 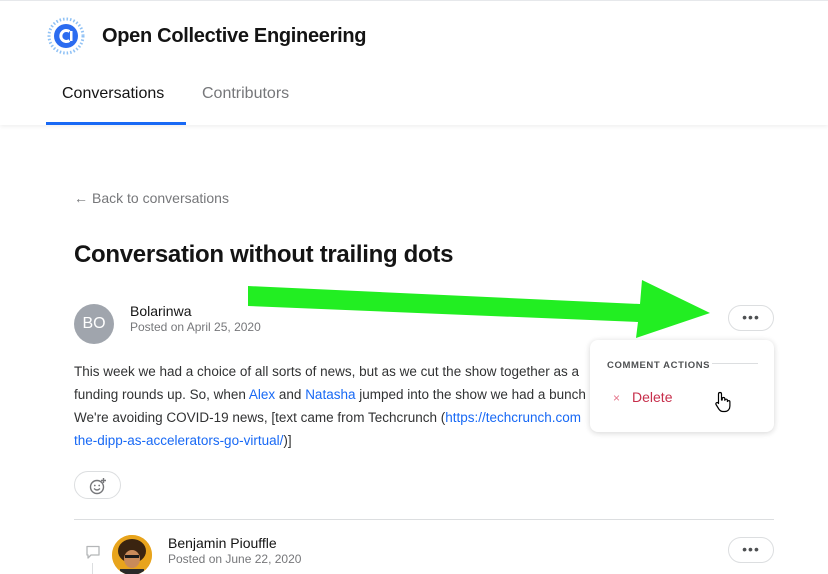 I want to click on comment-actions-popover: COMMENT ACTIONS × Delete, so click(x=682, y=386).